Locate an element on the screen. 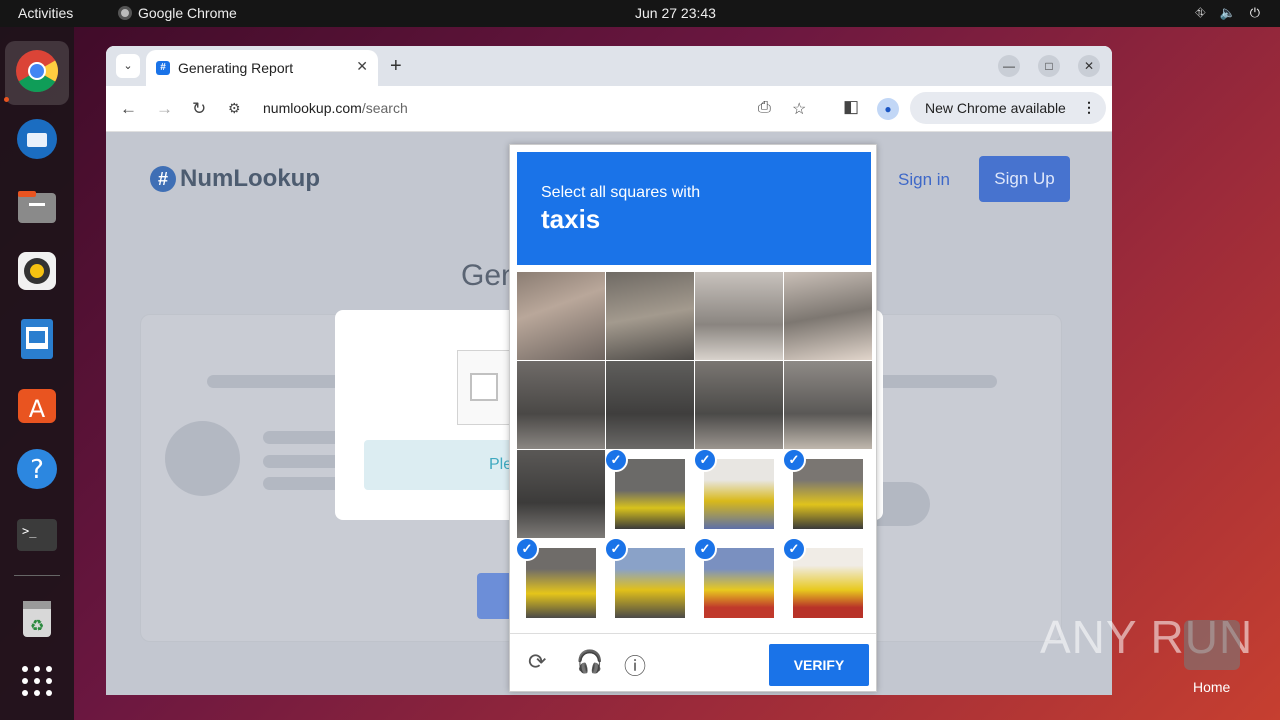  recaptcha-box is located at coordinates (487, 387).